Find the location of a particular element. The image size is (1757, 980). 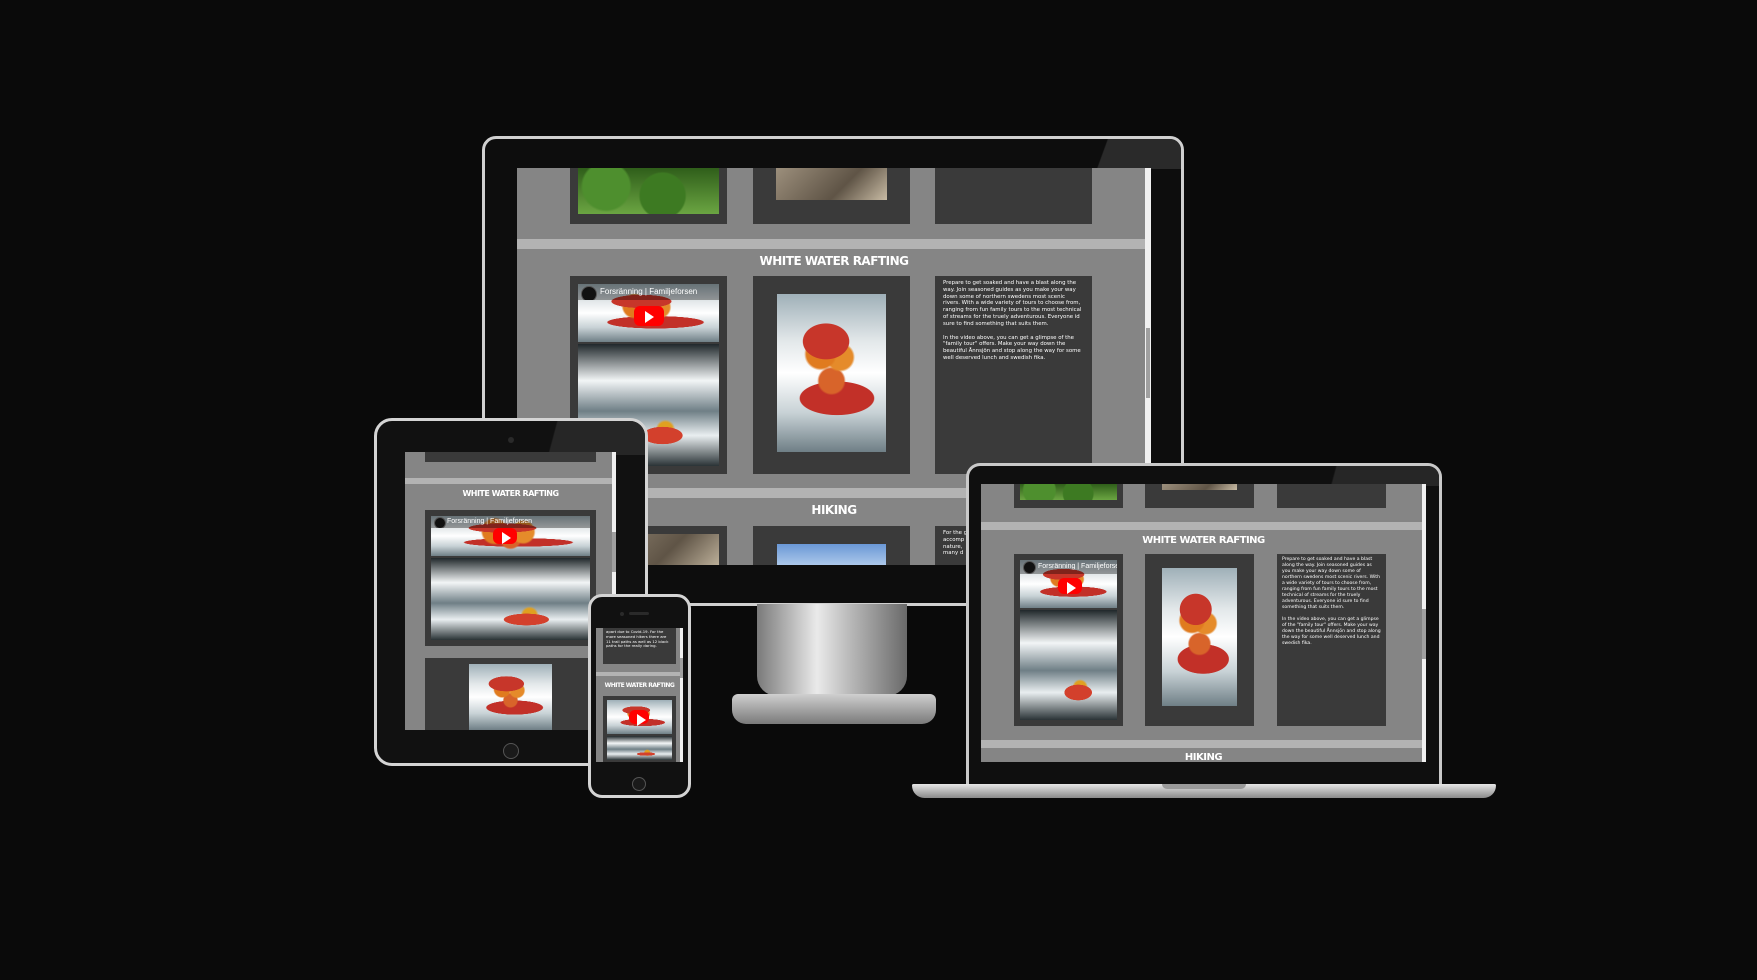

video-thumbnail is located at coordinates (639, 717).